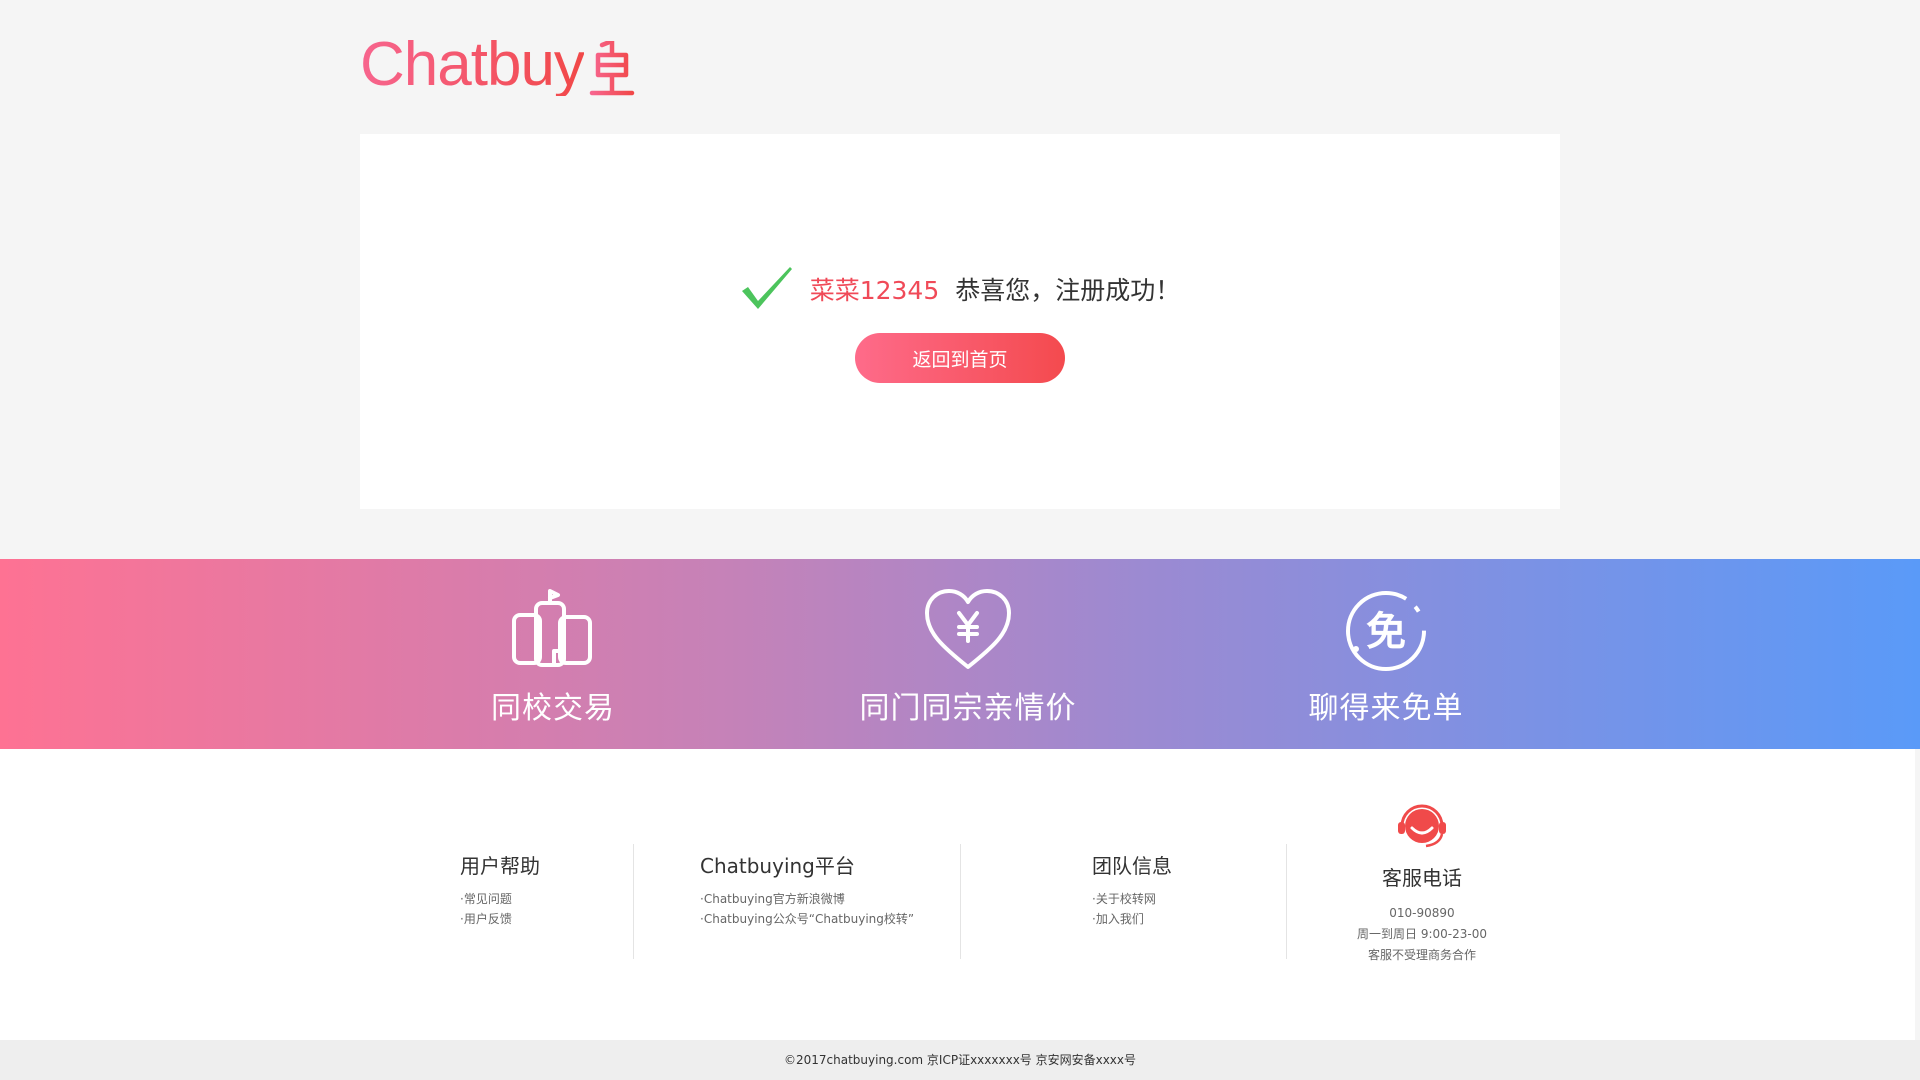  What do you see at coordinates (1422, 878) in the screenshot?
I see `service-title: 客服电话` at bounding box center [1422, 878].